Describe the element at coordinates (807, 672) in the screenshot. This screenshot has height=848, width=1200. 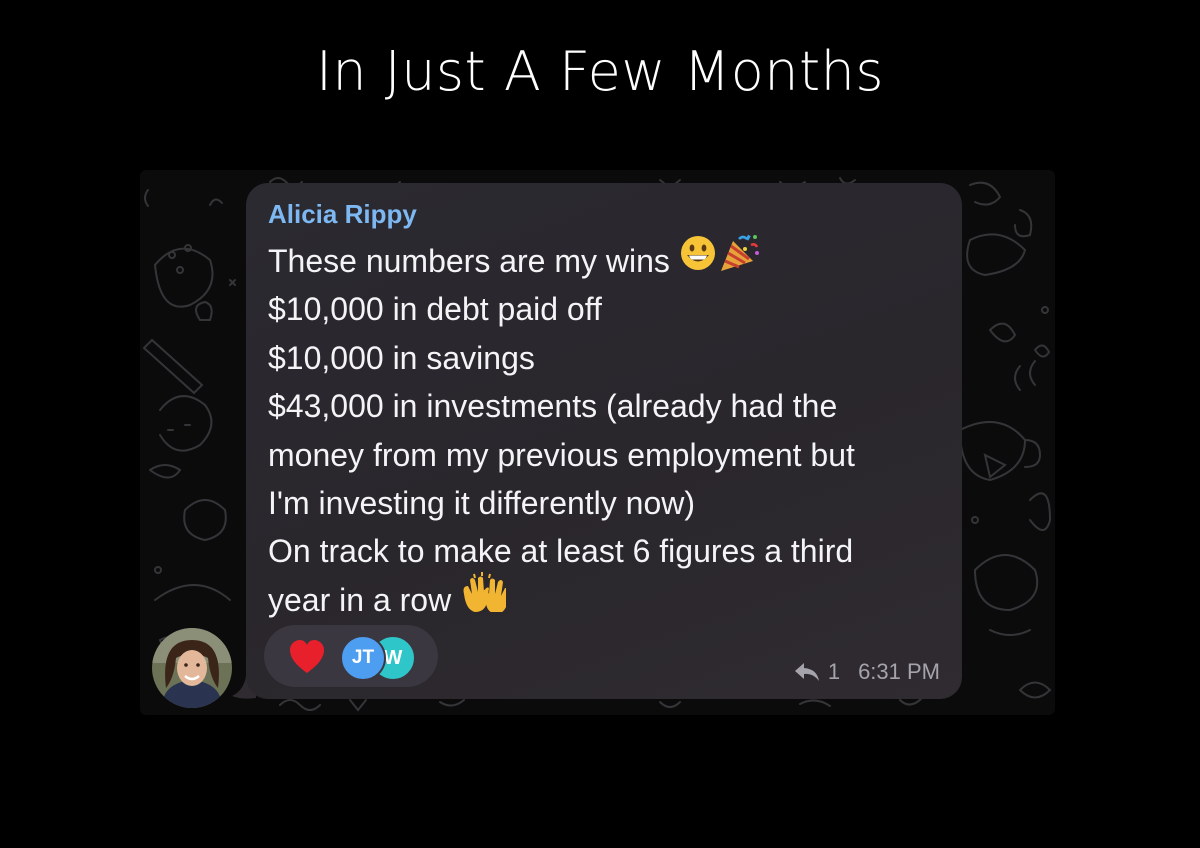
I see `reply-arrow-icon` at that location.